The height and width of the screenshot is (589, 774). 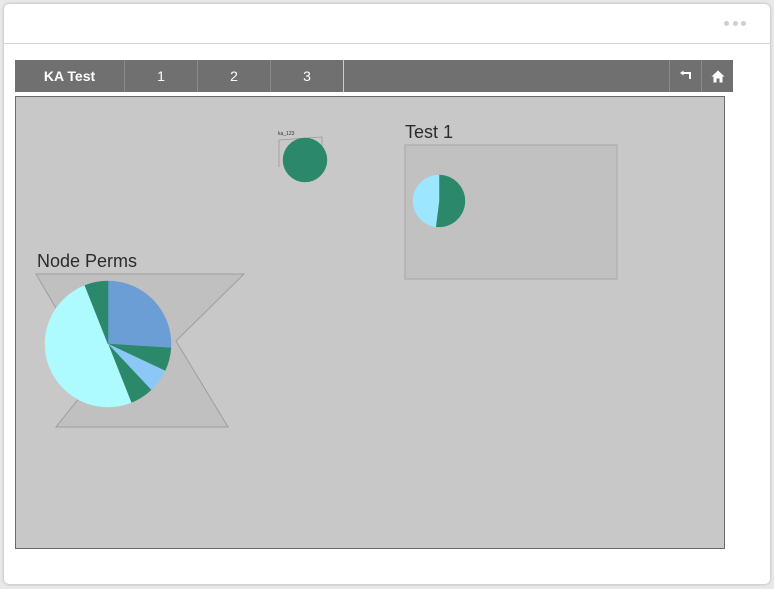 I want to click on back-button, so click(x=685, y=76).